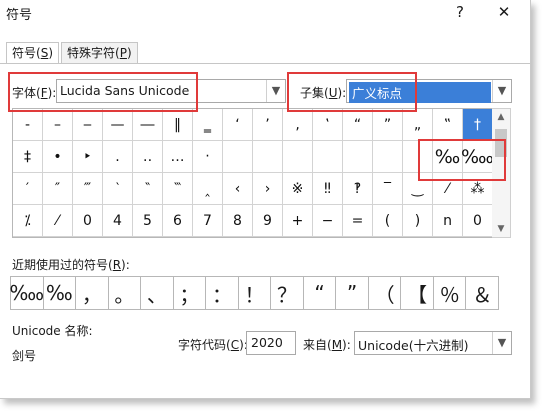  Describe the element at coordinates (429, 91) in the screenshot. I see `subset-select: 广义标点 ▼` at that location.